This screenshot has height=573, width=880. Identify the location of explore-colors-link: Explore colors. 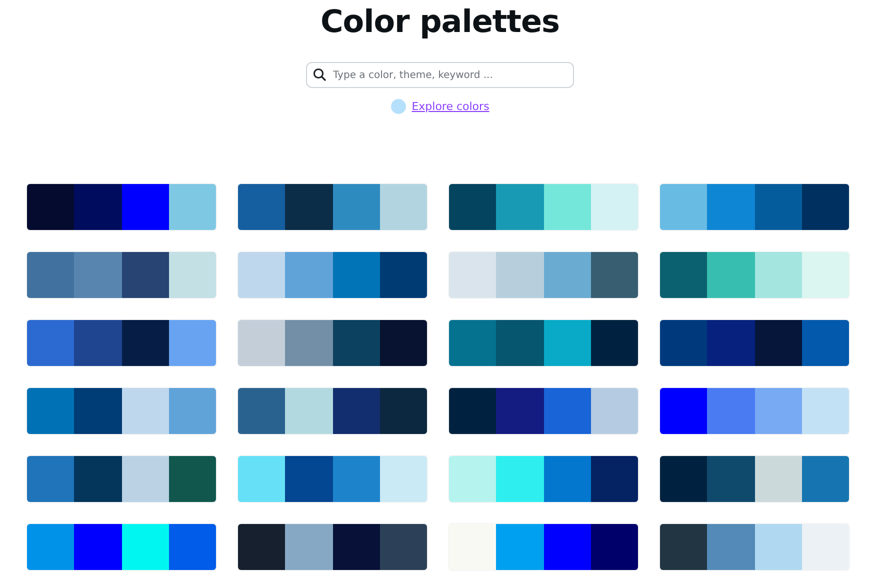
(451, 106).